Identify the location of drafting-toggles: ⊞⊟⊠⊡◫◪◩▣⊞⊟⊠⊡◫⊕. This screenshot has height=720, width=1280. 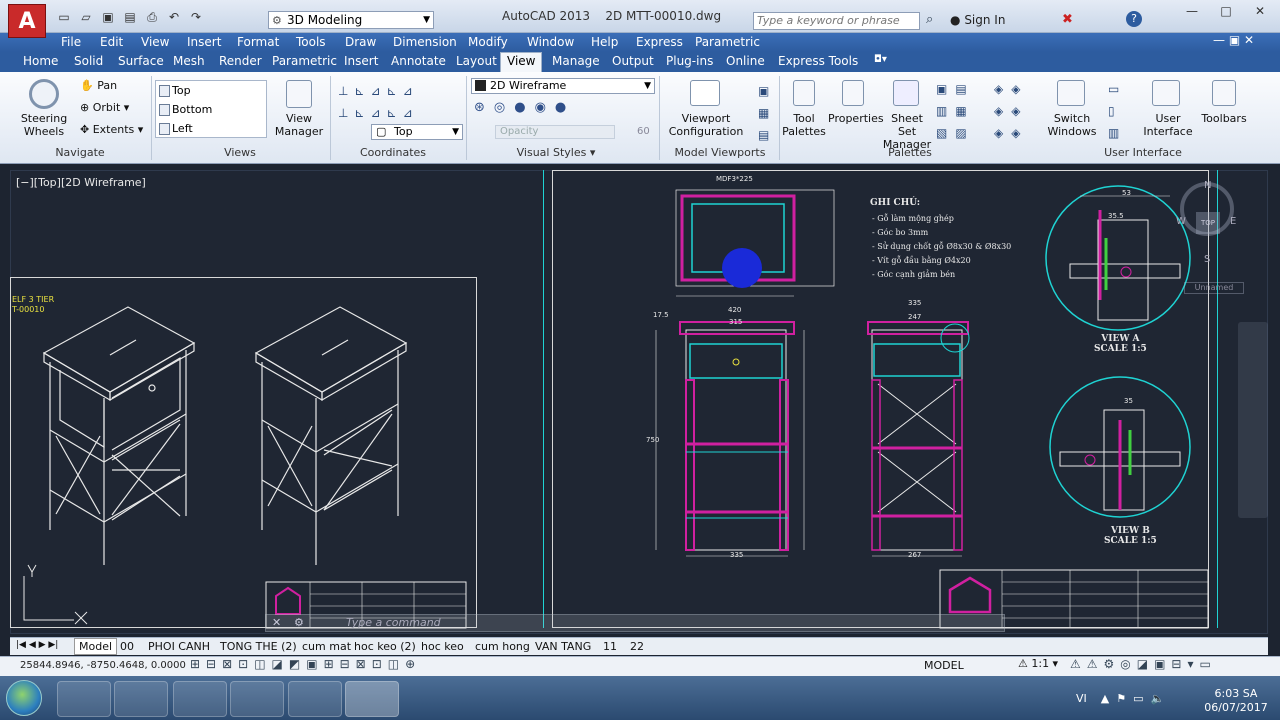
(305, 664).